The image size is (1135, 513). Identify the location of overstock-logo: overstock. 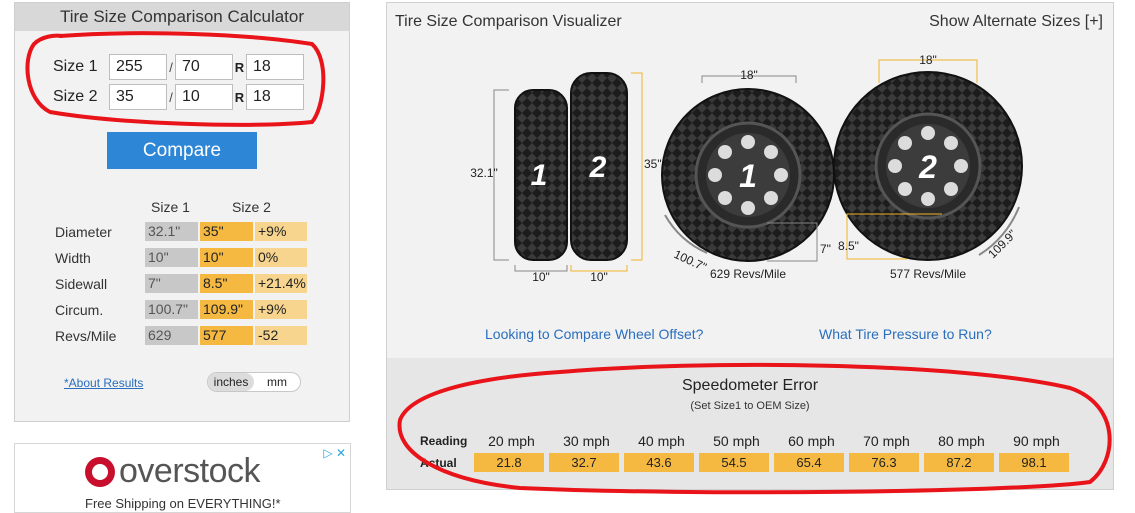
(173, 471).